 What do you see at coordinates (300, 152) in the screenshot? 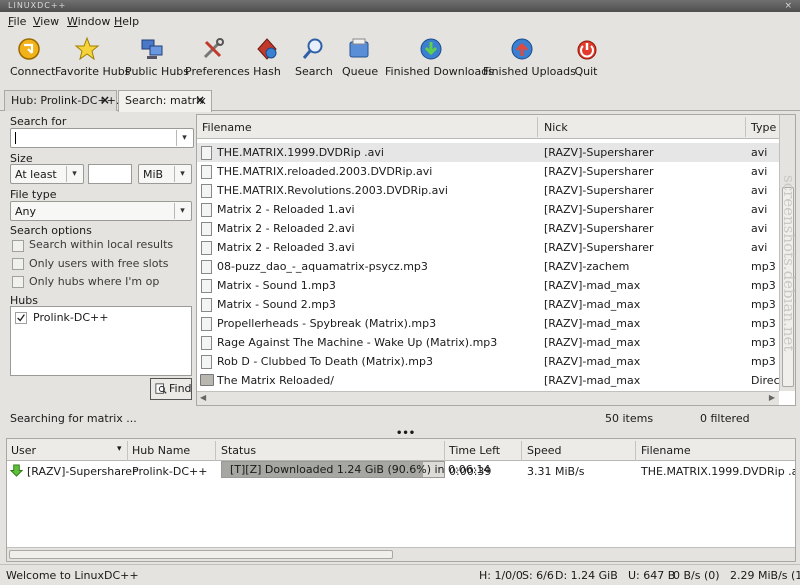
I see `result-filename: THE.MATRIX.1999.DVDRip .avi` at bounding box center [300, 152].